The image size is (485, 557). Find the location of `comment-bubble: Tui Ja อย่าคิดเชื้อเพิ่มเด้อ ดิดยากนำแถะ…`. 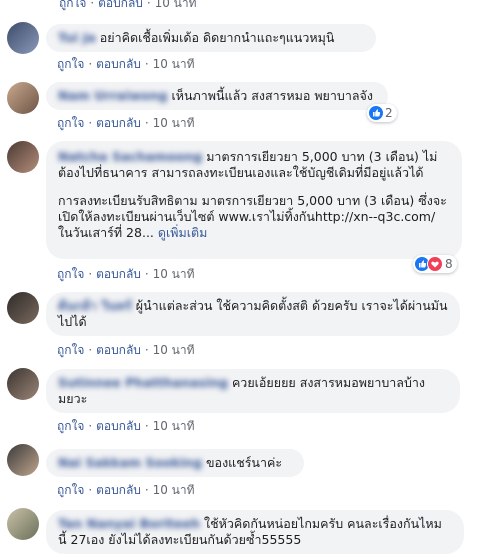

comment-bubble: Tui Ja อย่าคิดเชื้อเพิ่มเด้อ ดิดยากนำแถะ… is located at coordinates (211, 38).